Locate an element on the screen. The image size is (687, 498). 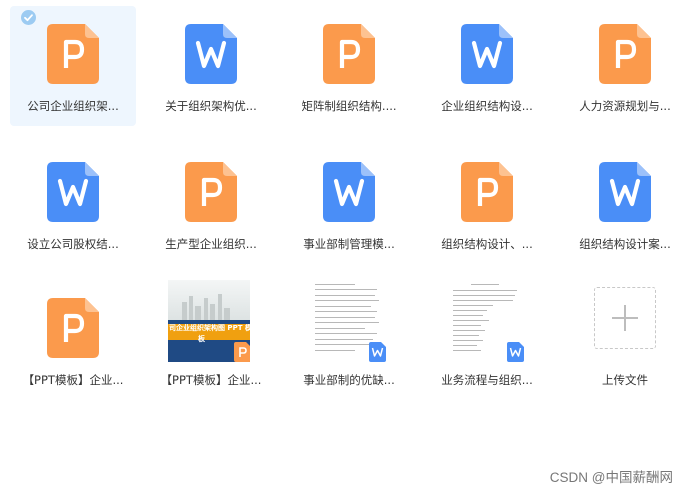
ppt-thumbnail: 司企业组织架构图 PPT 模 板 is located at coordinates (209, 321).